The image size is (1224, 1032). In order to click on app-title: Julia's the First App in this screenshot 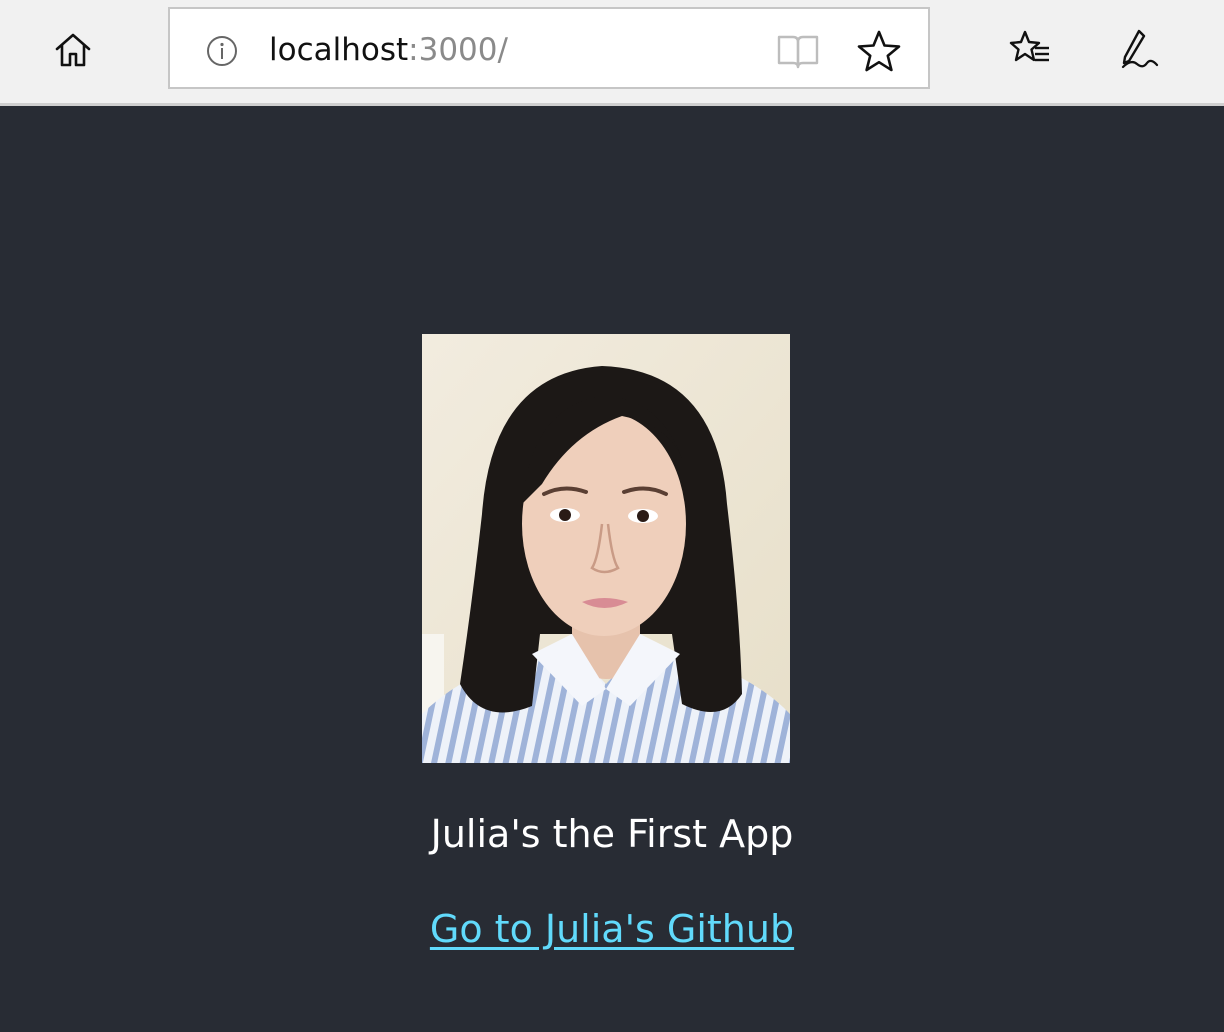, I will do `click(612, 834)`.